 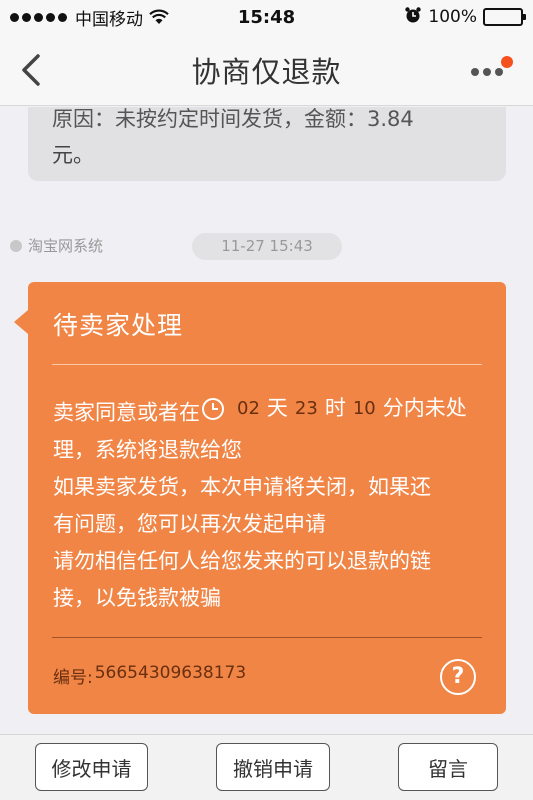 I want to click on more-icon, so click(x=487, y=72).